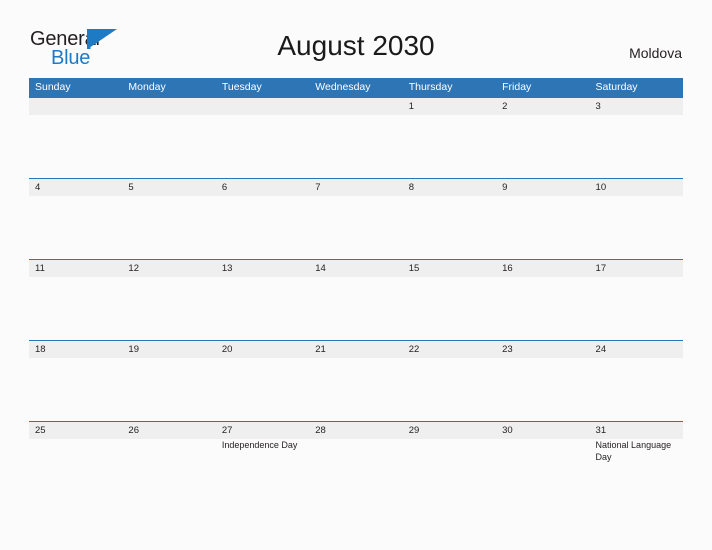 The image size is (712, 550). Describe the element at coordinates (505, 106) in the screenshot. I see `day-number: 2` at that location.